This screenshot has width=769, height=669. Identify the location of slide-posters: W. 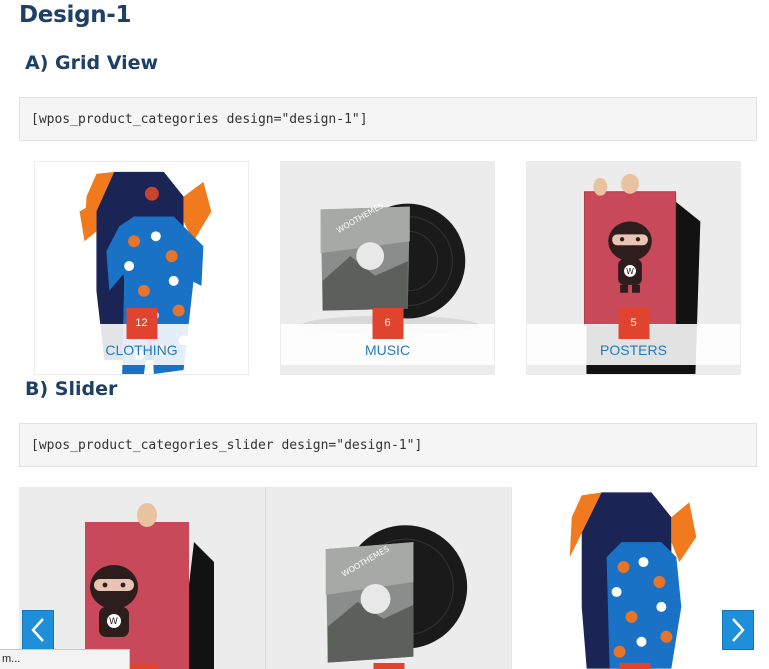
(142, 578).